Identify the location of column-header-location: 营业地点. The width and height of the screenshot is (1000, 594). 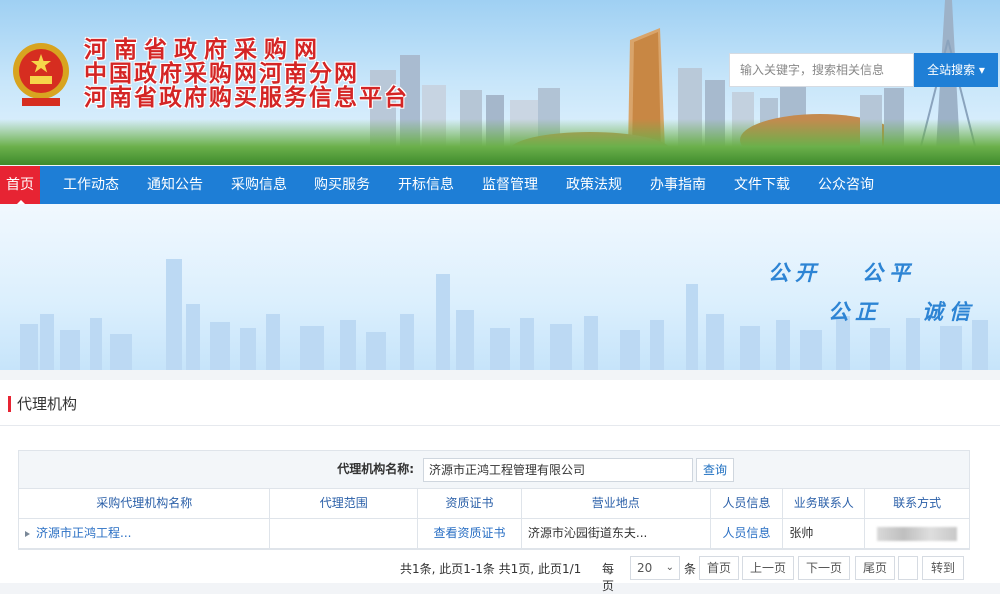
(616, 503).